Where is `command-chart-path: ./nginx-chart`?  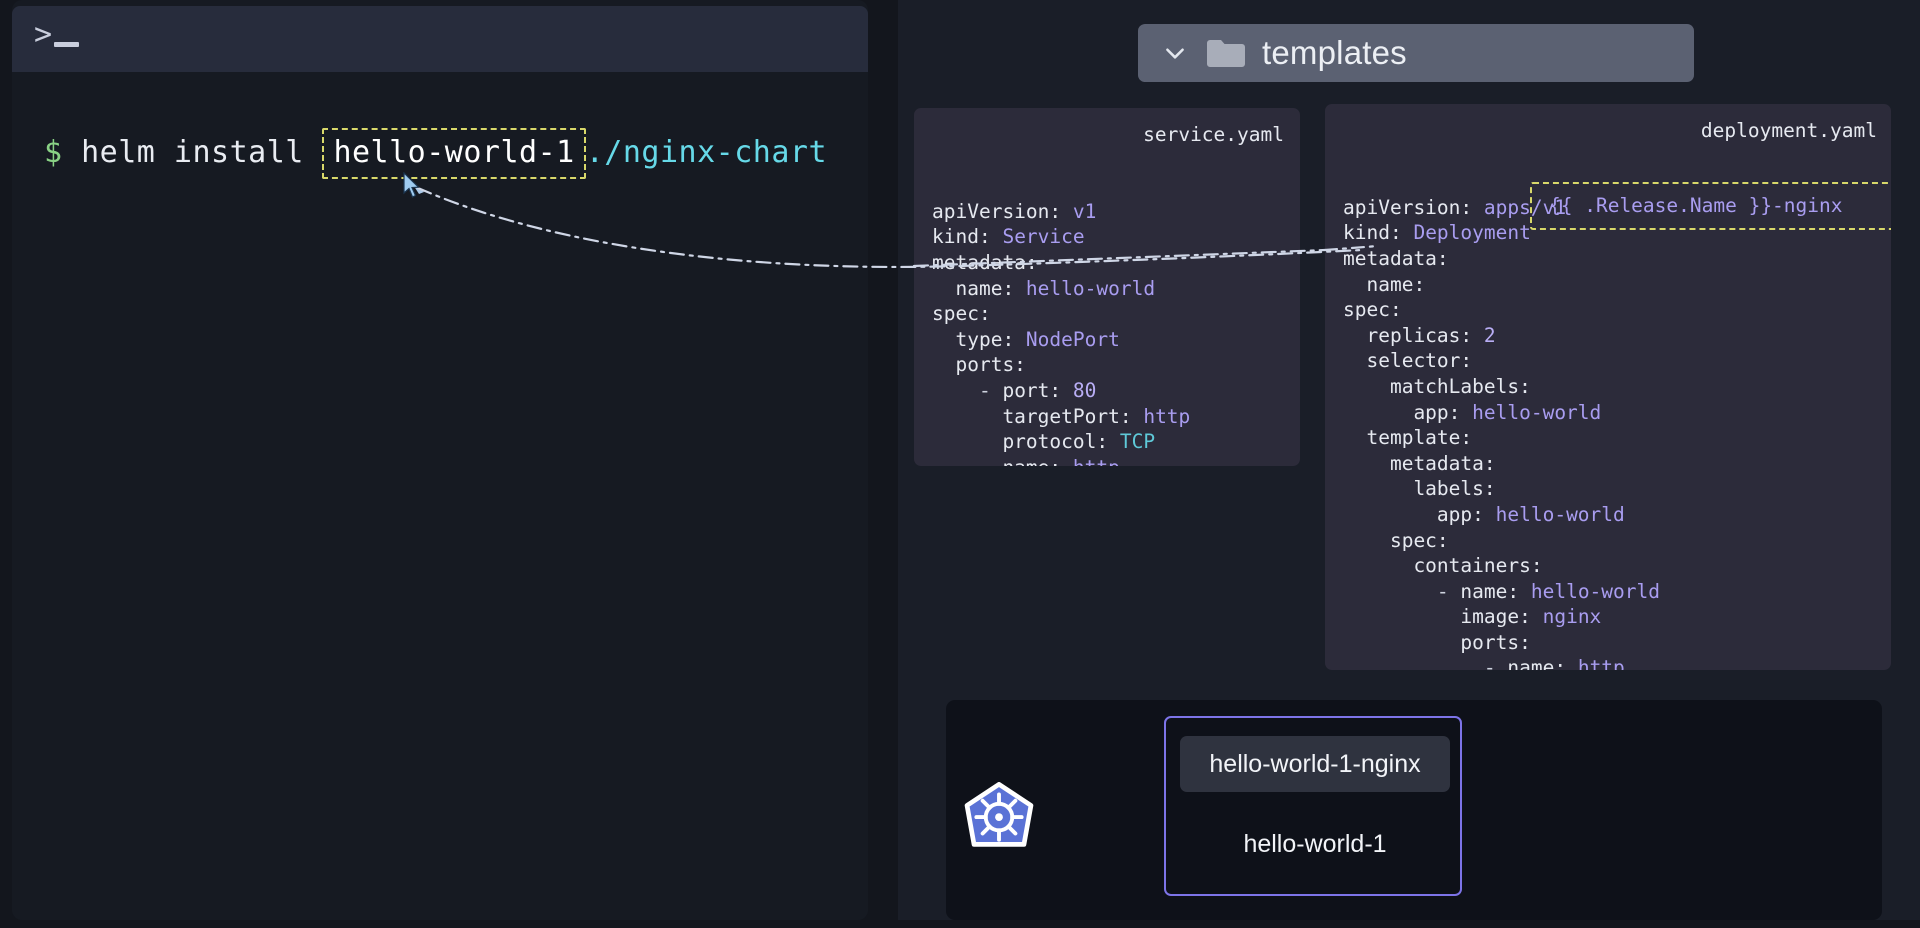
command-chart-path: ./nginx-chart is located at coordinates (706, 152).